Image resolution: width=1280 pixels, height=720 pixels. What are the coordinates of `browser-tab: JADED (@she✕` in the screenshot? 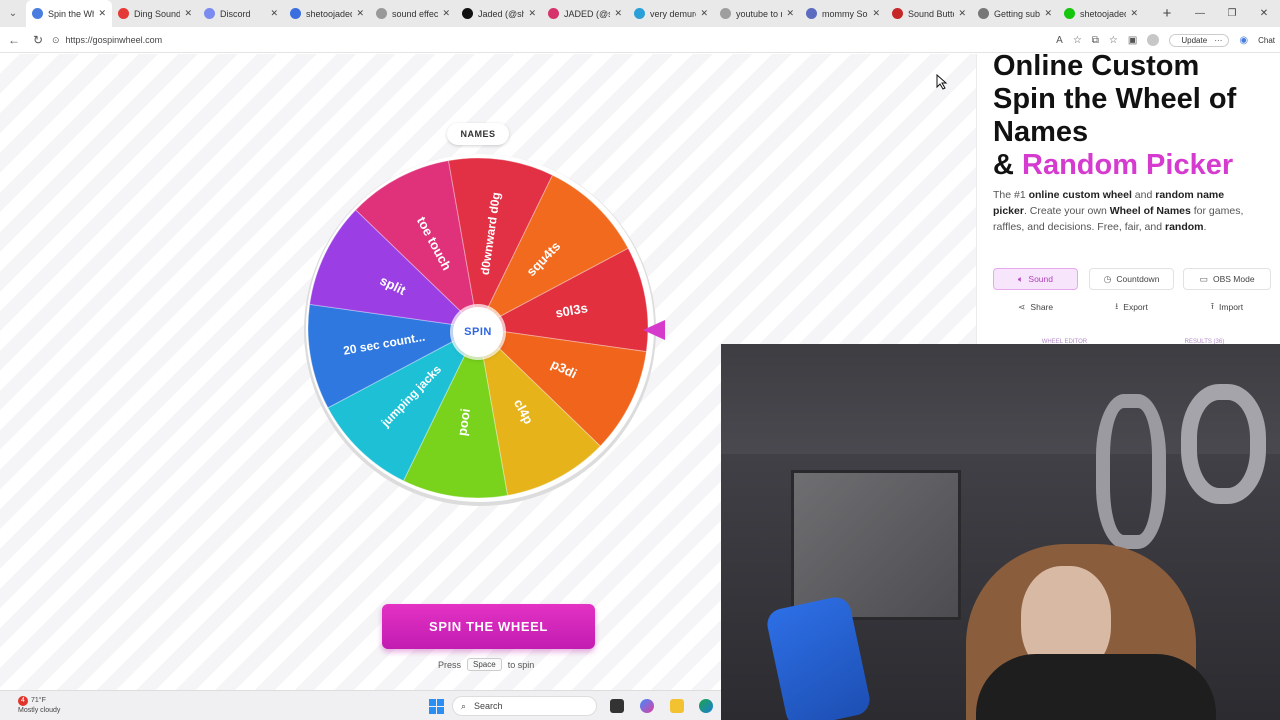 It's located at (585, 13).